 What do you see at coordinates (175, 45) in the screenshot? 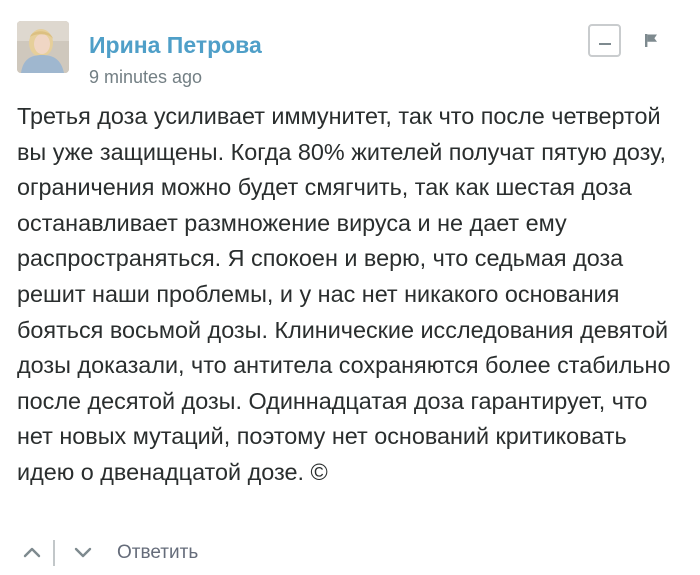
I see `author-name: Ирина Петрова` at bounding box center [175, 45].